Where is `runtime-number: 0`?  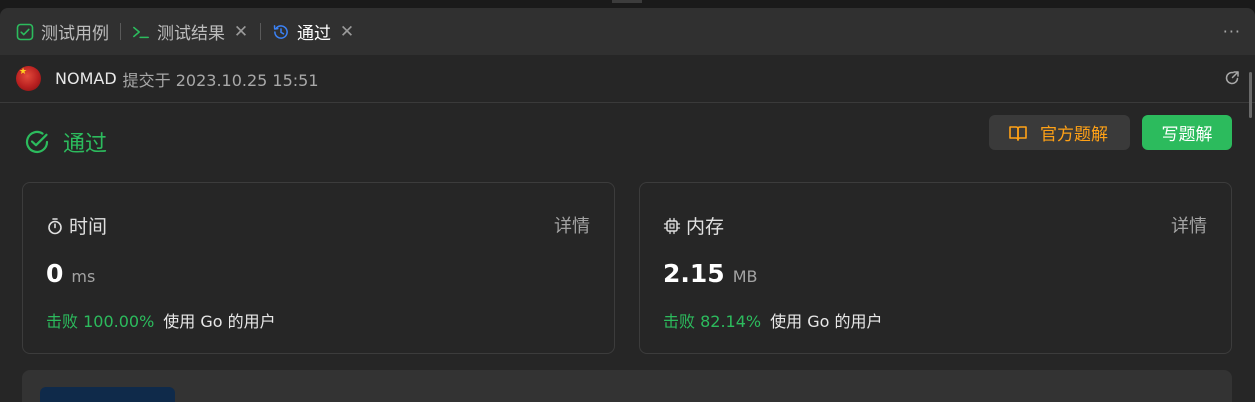 runtime-number: 0 is located at coordinates (55, 273).